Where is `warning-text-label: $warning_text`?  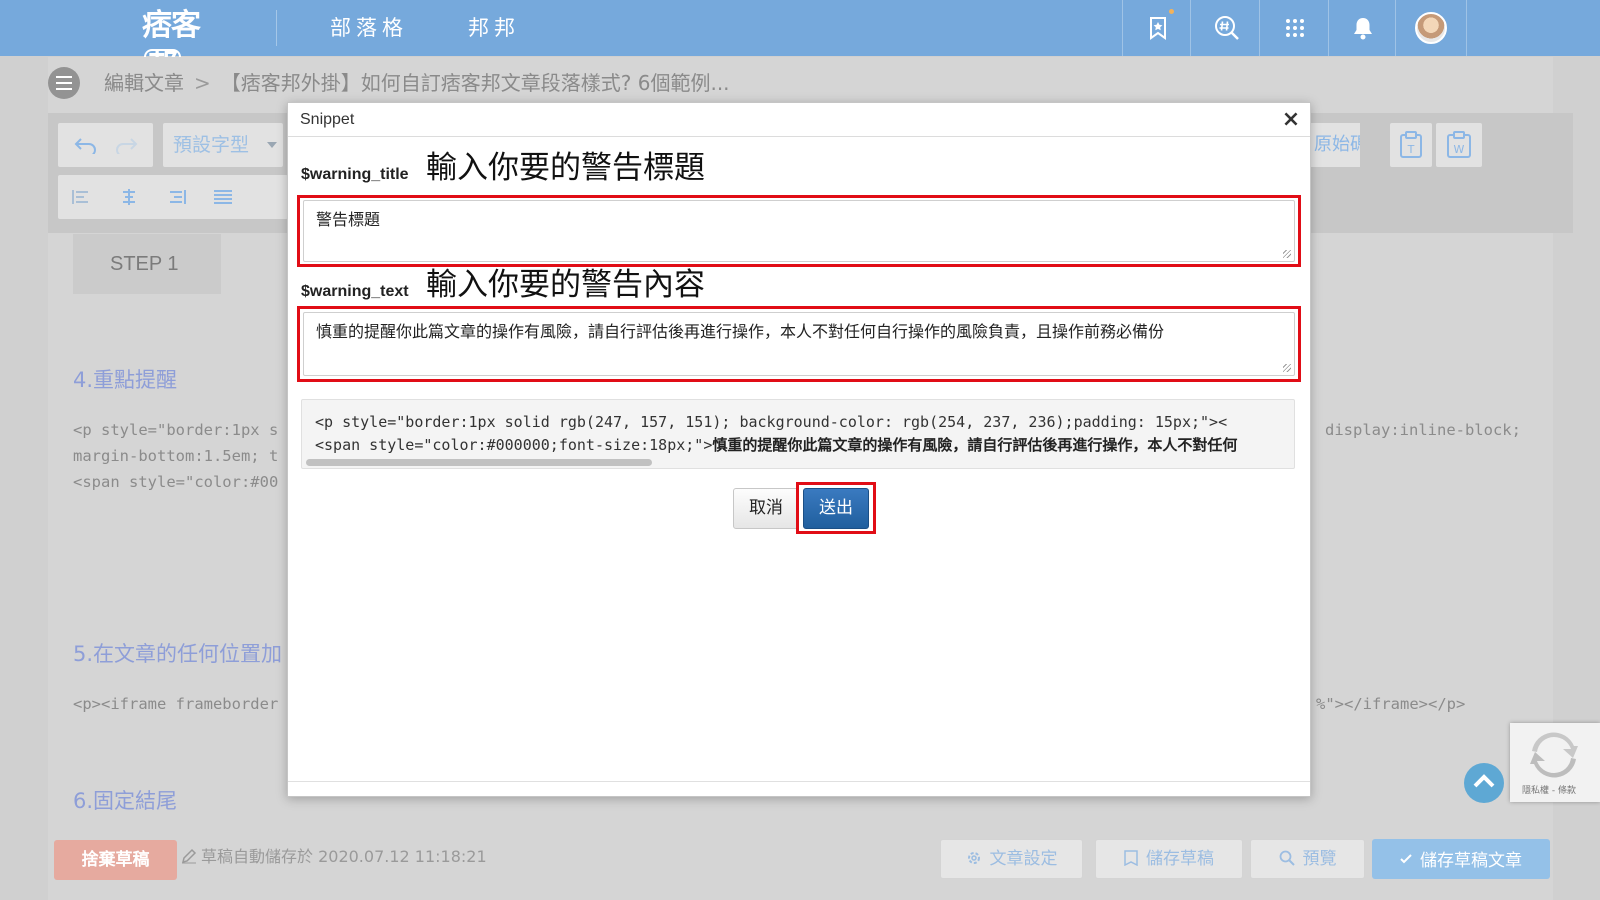 warning-text-label: $warning_text is located at coordinates (355, 291).